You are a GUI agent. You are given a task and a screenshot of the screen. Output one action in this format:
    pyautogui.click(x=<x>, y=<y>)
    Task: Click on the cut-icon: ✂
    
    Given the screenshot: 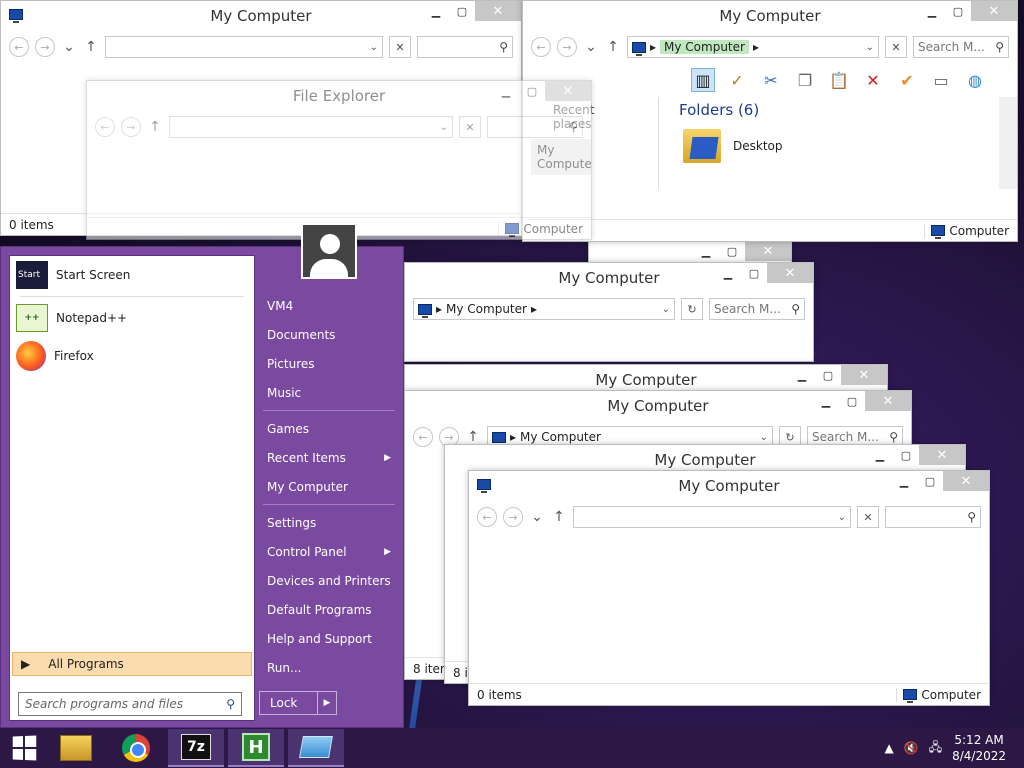 What is the action you would take?
    pyautogui.click(x=771, y=80)
    